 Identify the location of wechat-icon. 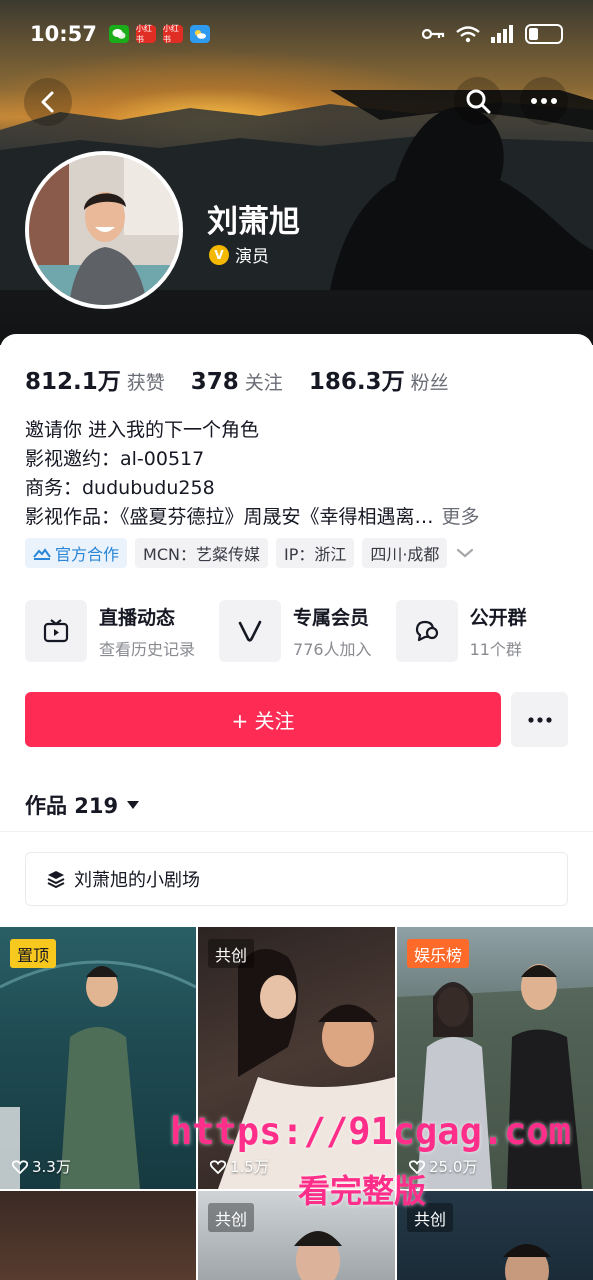
(118, 34).